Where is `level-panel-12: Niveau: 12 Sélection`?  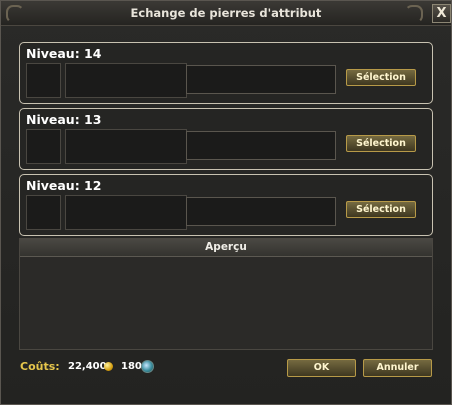
level-panel-12: Niveau: 12 Sélection is located at coordinates (226, 205).